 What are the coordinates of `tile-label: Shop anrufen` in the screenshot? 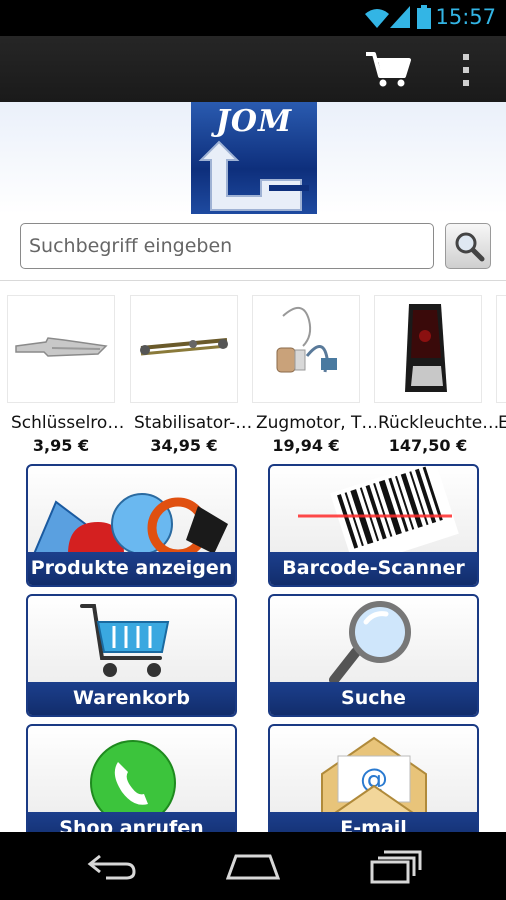 It's located at (131, 822).